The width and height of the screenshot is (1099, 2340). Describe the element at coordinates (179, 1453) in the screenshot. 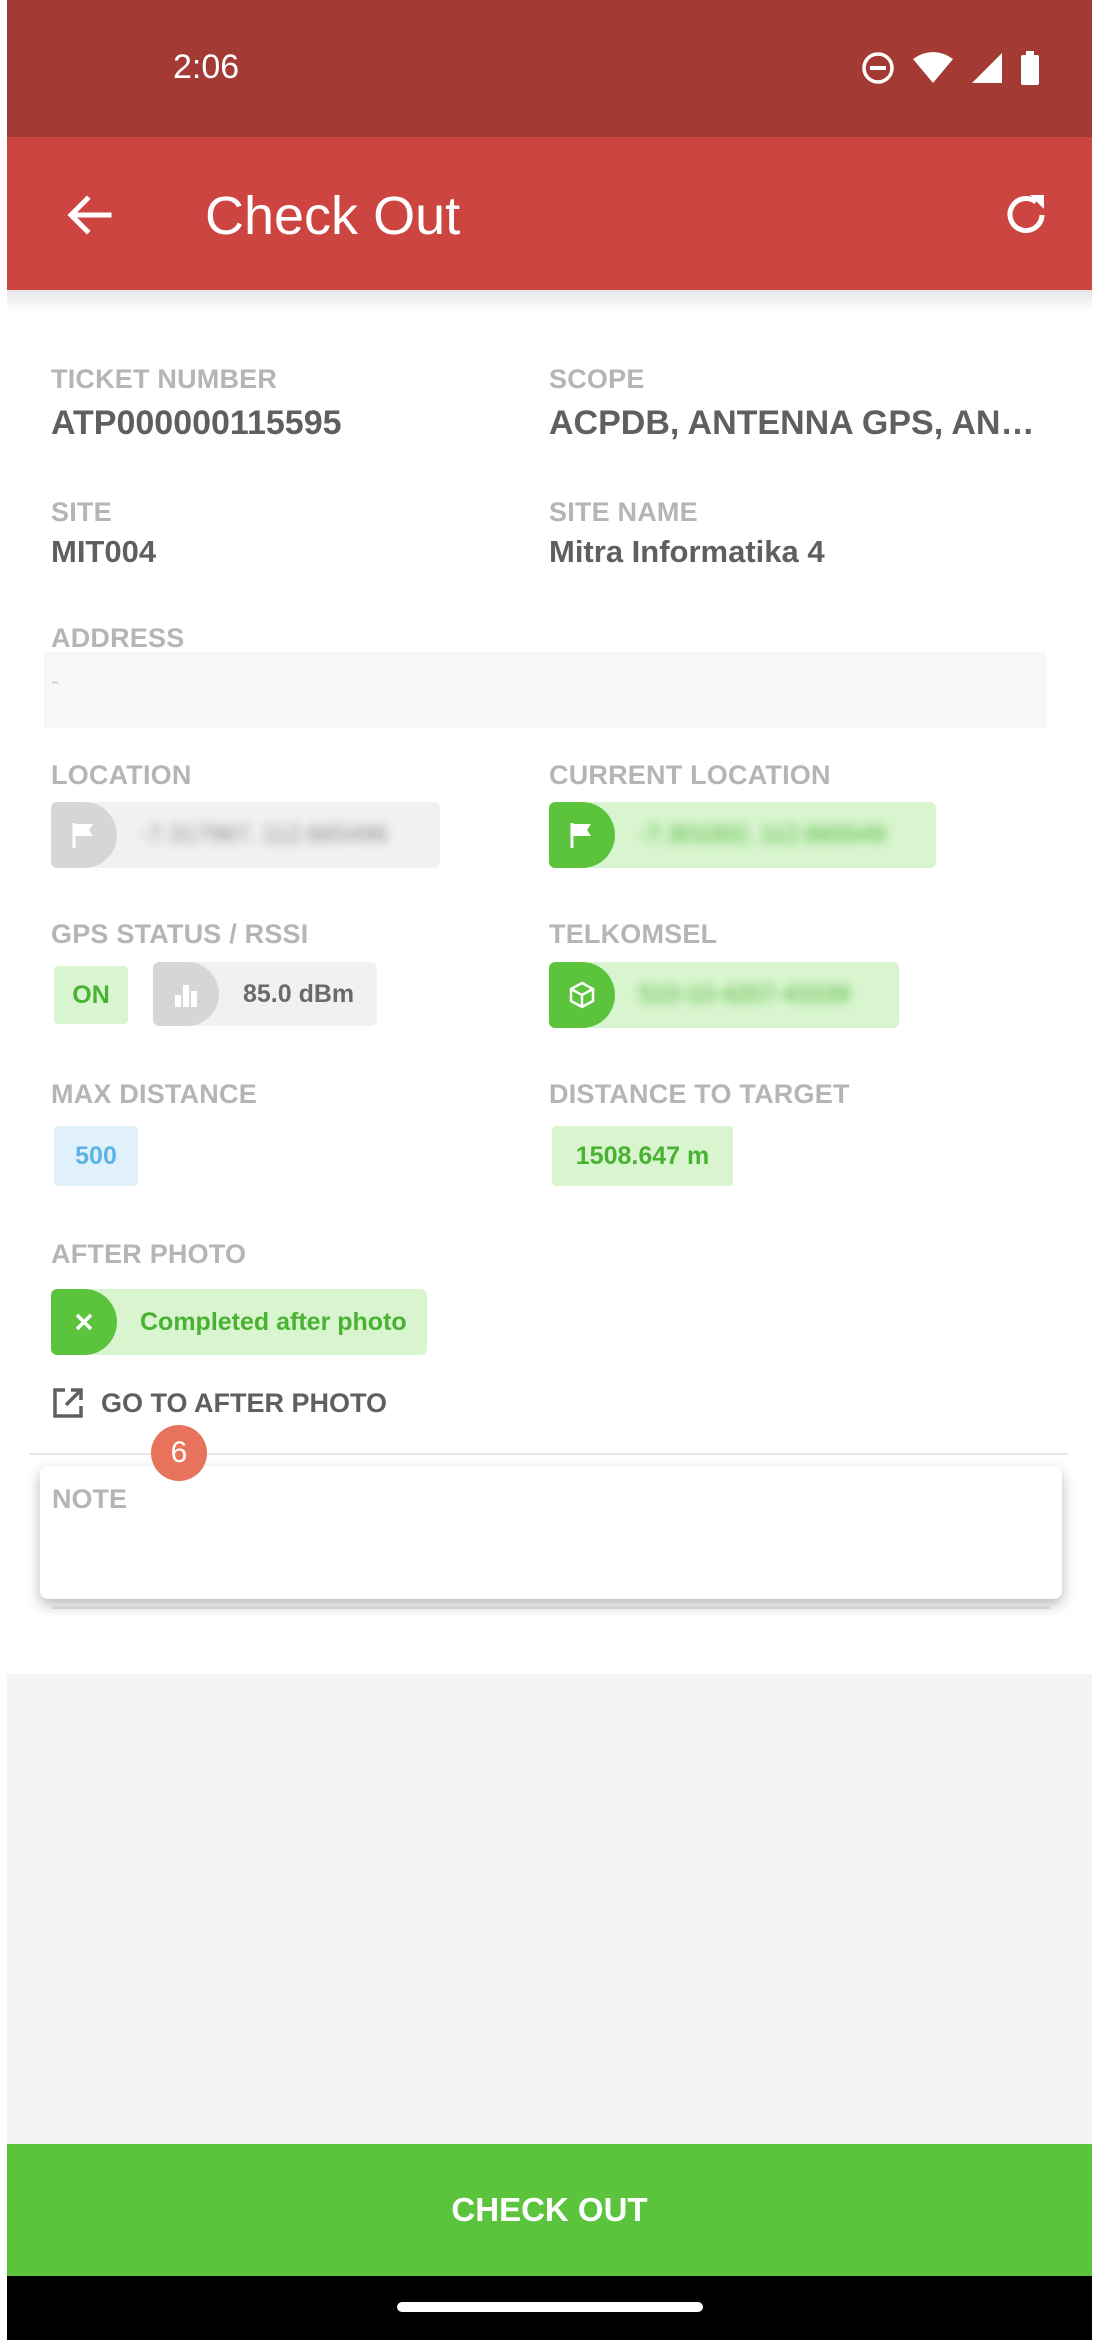

I see `step-badge: 6` at that location.